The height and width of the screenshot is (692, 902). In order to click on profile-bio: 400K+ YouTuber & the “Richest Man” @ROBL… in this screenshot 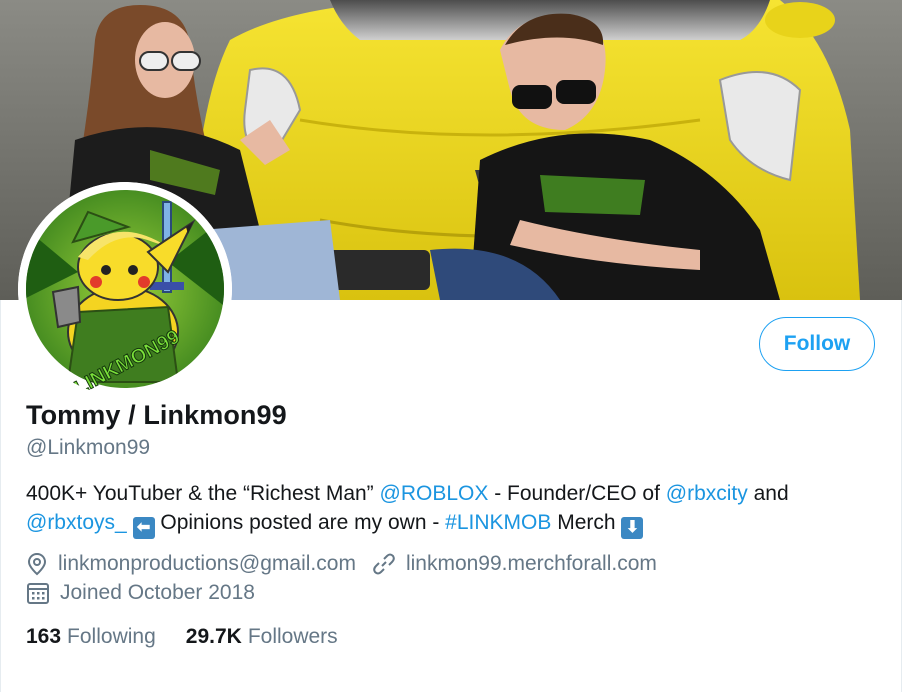, I will do `click(446, 509)`.